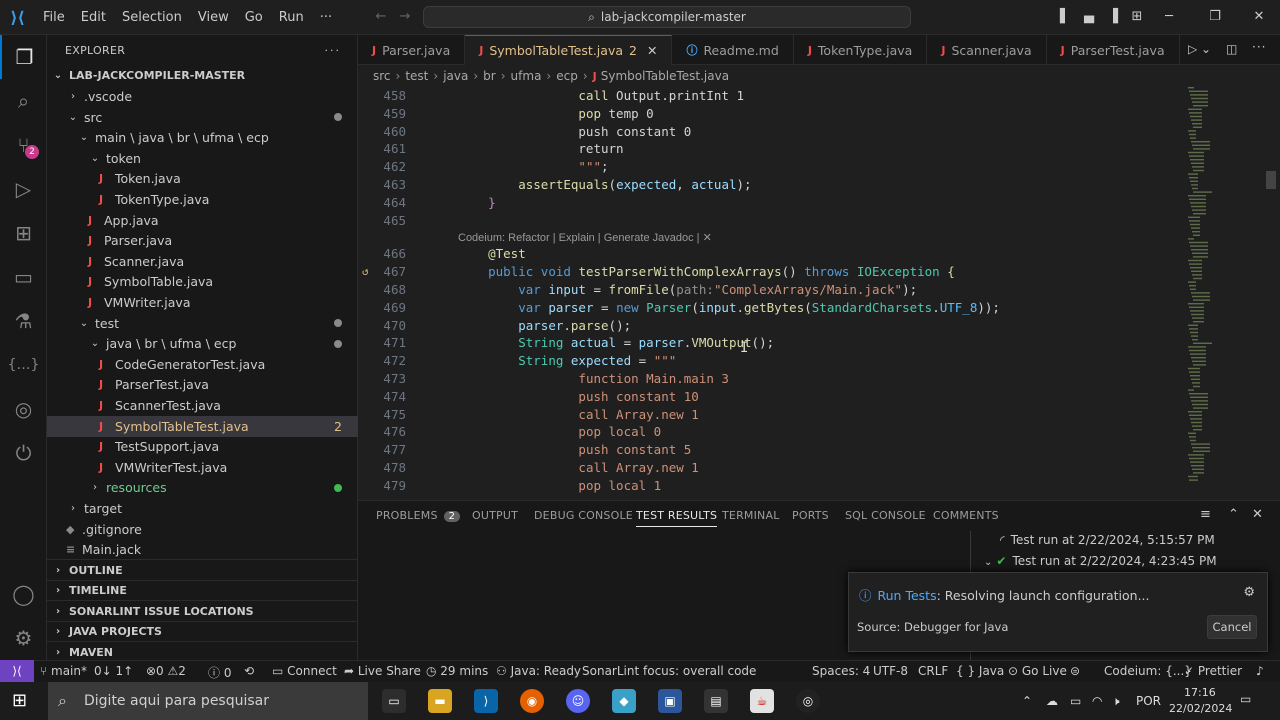  I want to click on menu-item: File, so click(54, 17).